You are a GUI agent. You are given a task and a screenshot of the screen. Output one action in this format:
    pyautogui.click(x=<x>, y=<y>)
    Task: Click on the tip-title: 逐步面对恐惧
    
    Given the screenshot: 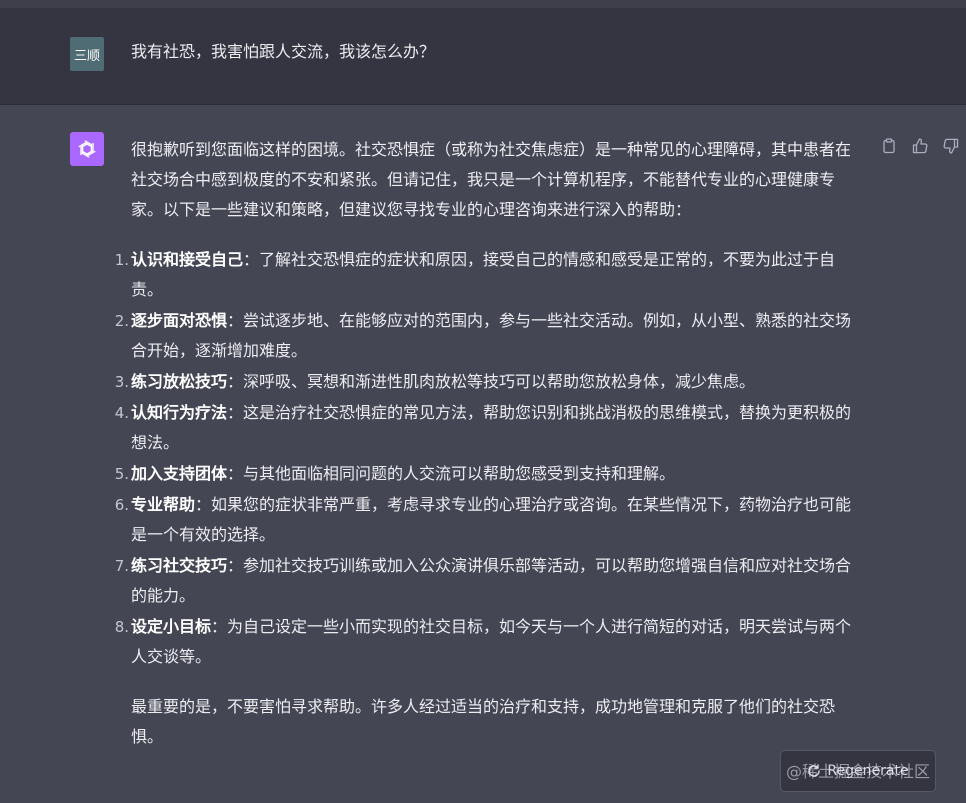 What is the action you would take?
    pyautogui.click(x=179, y=320)
    